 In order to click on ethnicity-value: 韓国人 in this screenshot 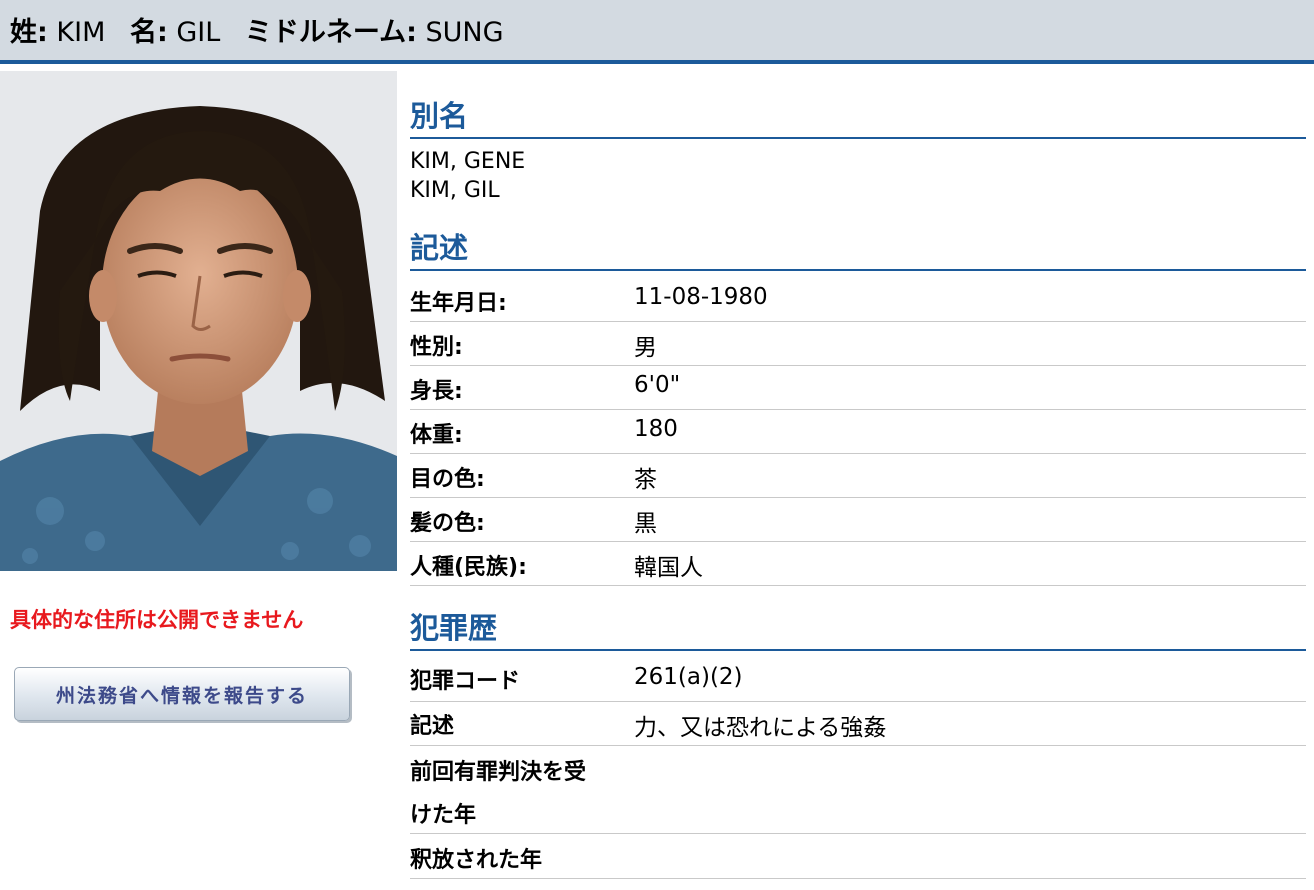, I will do `click(668, 568)`.